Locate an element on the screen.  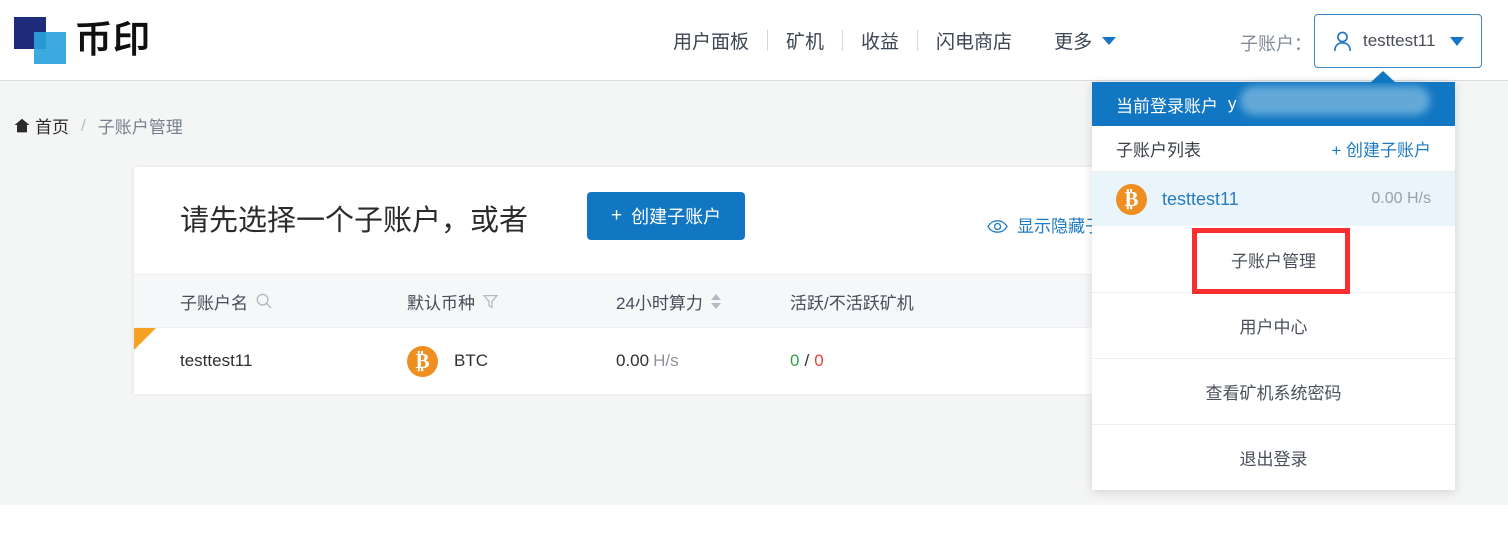
menu-item-view-miner-password: 查看矿机系统密码 is located at coordinates (1273, 391).